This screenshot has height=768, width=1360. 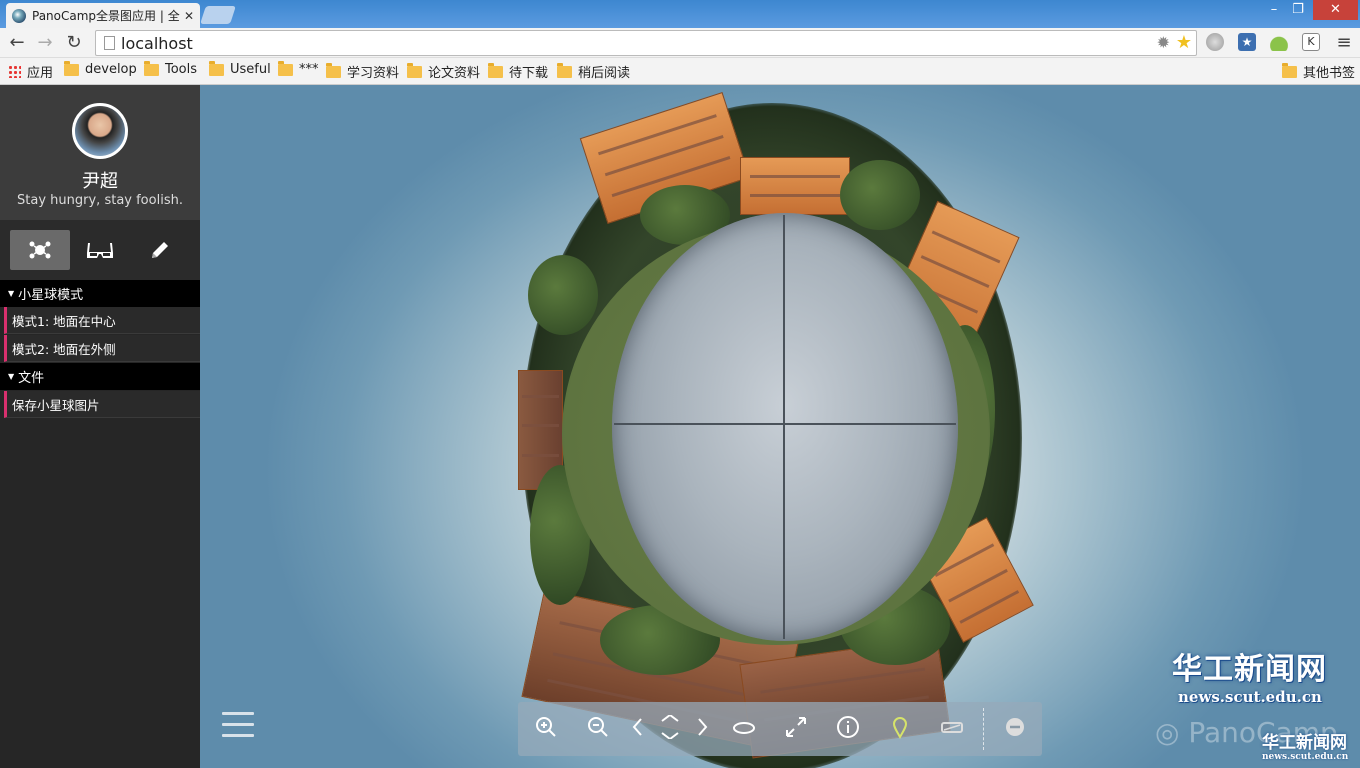 I want to click on address-bar: localhost ✹ ★, so click(x=646, y=43).